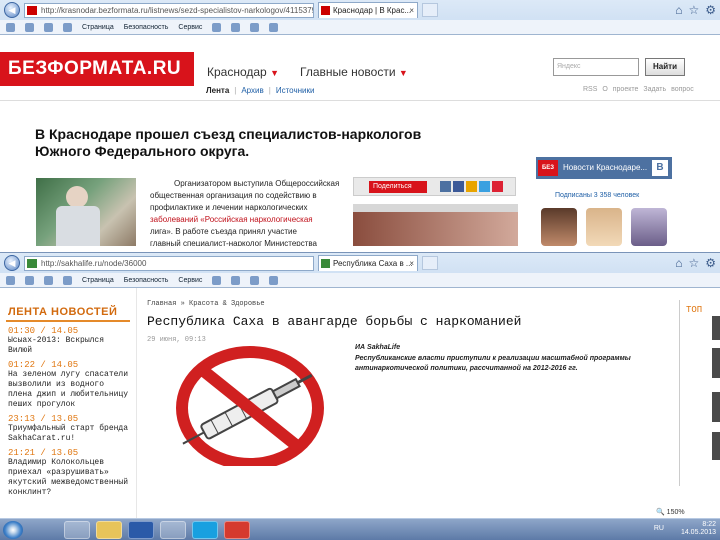 Image resolution: width=720 pixels, height=540 pixels. What do you see at coordinates (368, 10) in the screenshot?
I see `browser-tab: Краснодар | В Крас... ×` at bounding box center [368, 10].